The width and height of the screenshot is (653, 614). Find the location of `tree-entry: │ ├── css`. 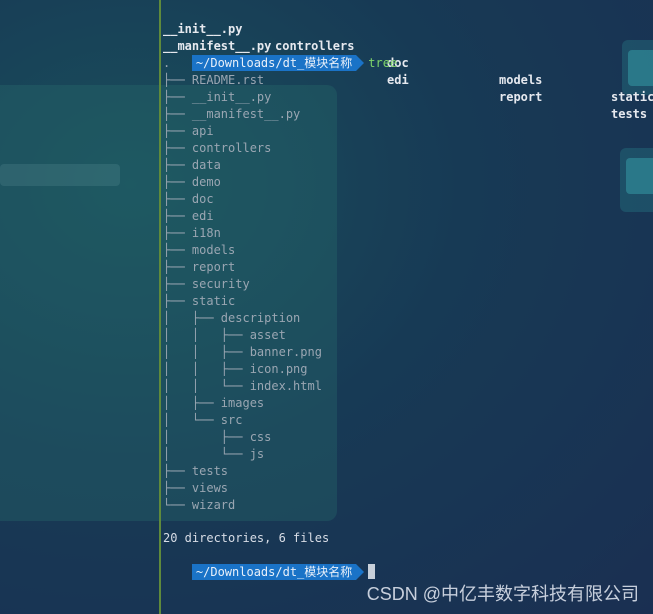

tree-entry: │ ├── css is located at coordinates (217, 437).